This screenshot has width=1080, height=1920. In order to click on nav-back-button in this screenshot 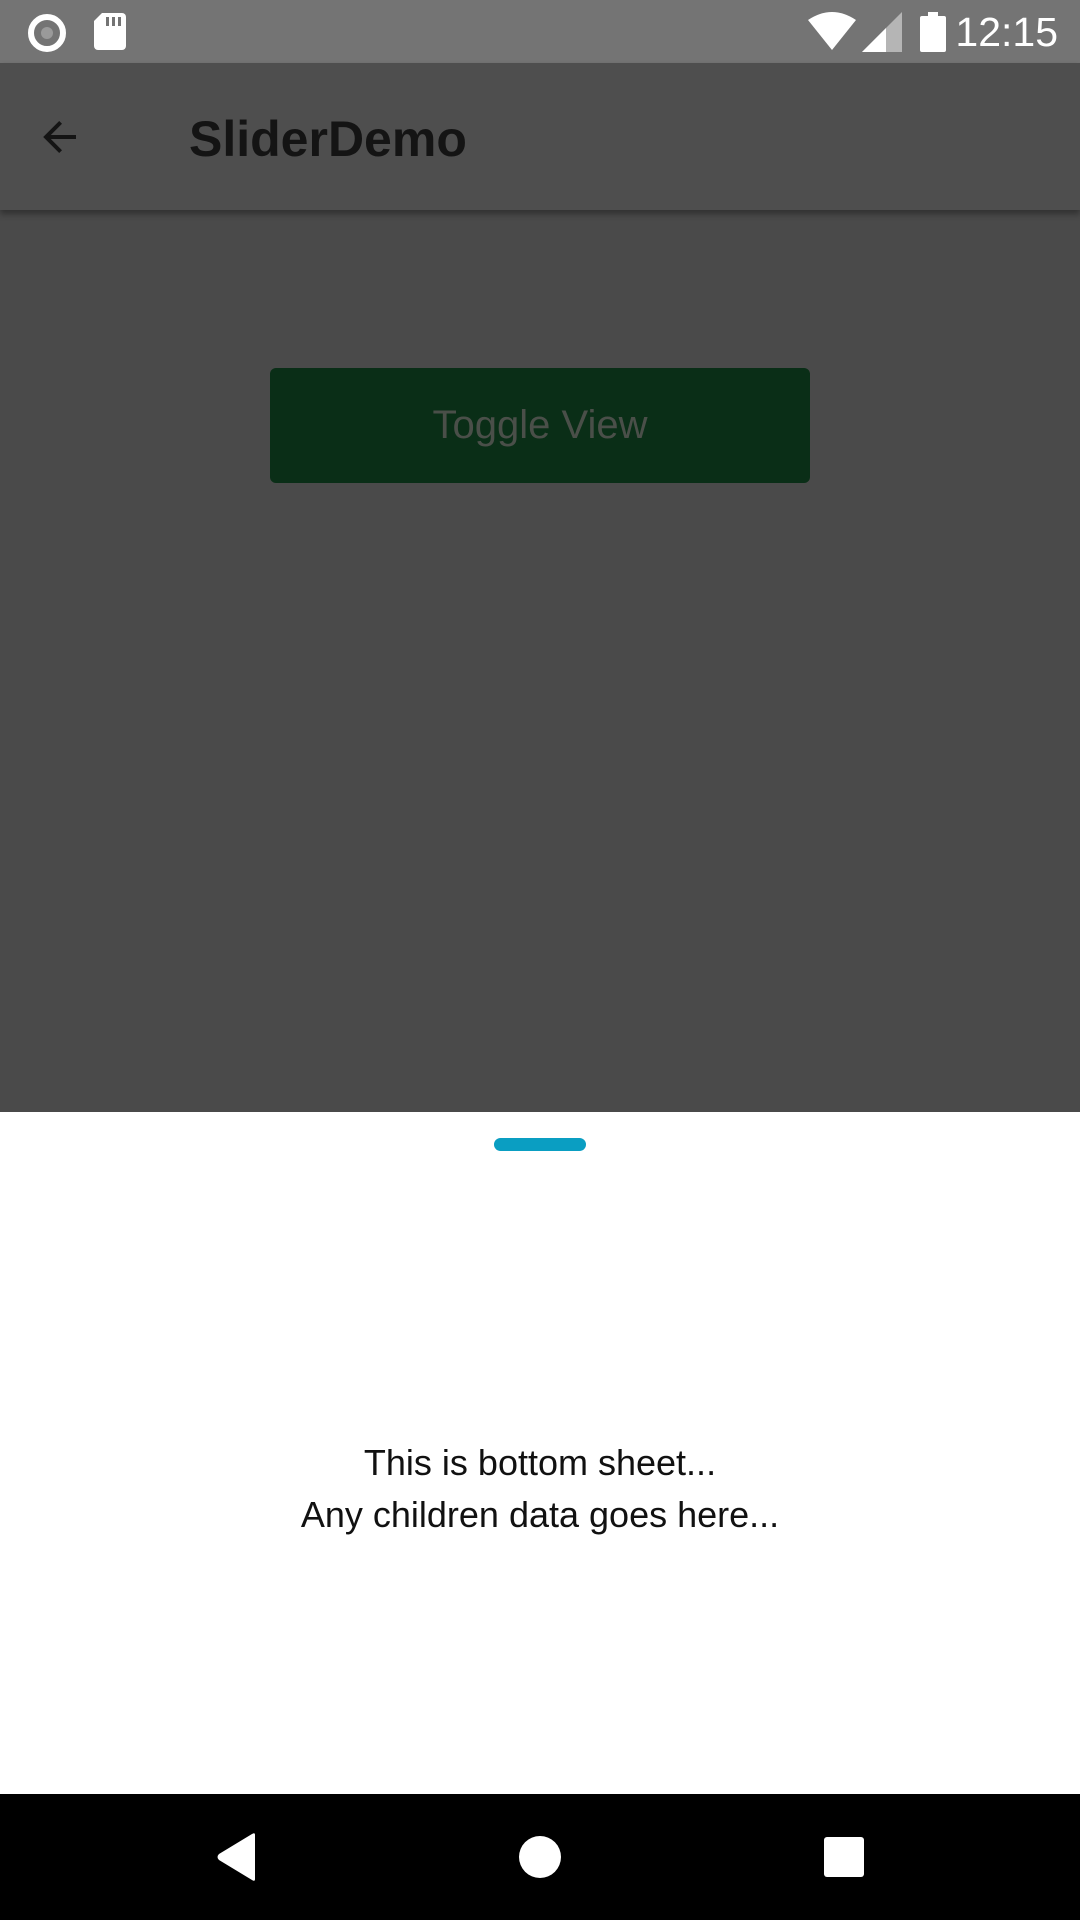, I will do `click(237, 1857)`.